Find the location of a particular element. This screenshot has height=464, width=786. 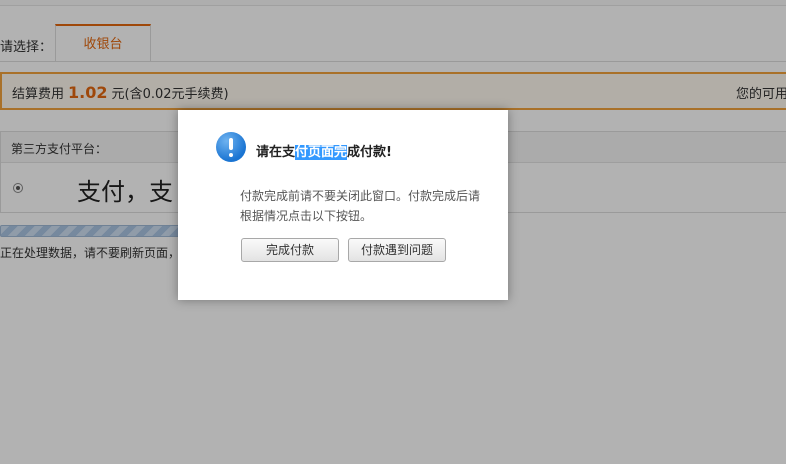

modal-title: 请在支付页面完成付款! is located at coordinates (324, 150).